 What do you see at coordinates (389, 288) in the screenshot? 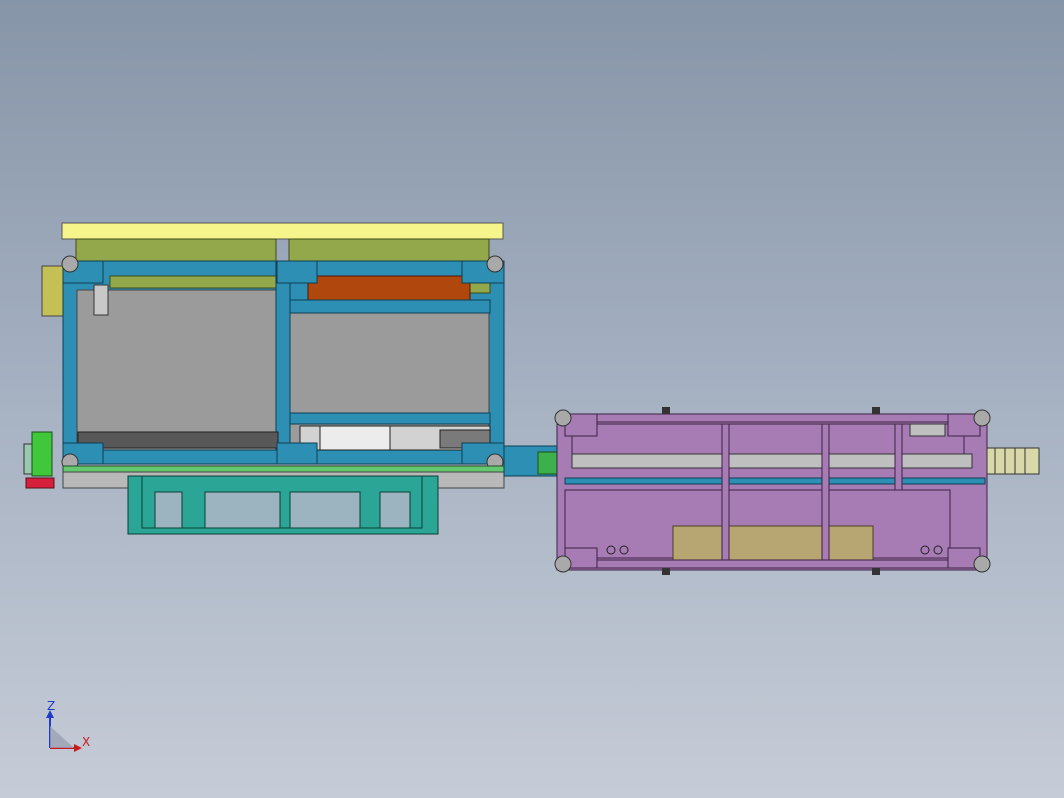
I see `orange-block` at bounding box center [389, 288].